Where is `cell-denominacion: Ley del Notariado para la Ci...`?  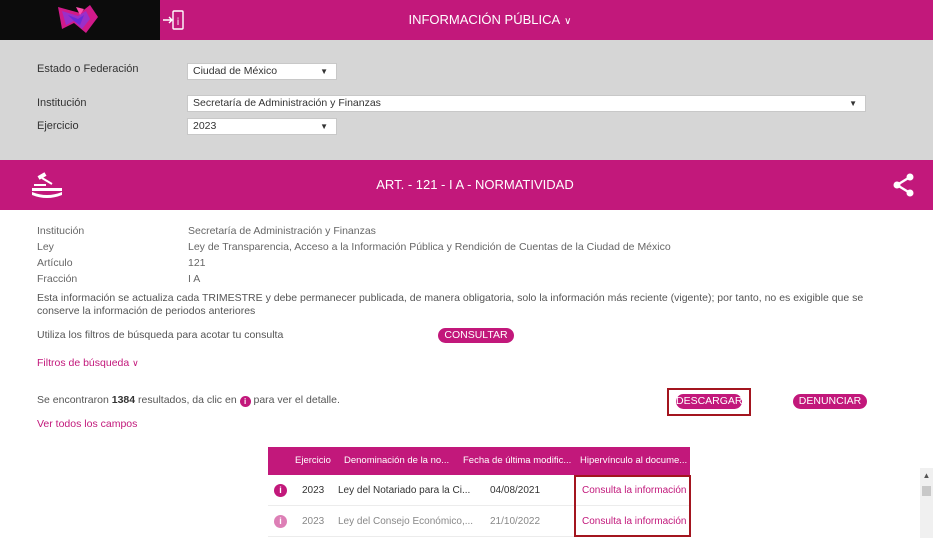 cell-denominacion: Ley del Notariado para la Ci... is located at coordinates (404, 490).